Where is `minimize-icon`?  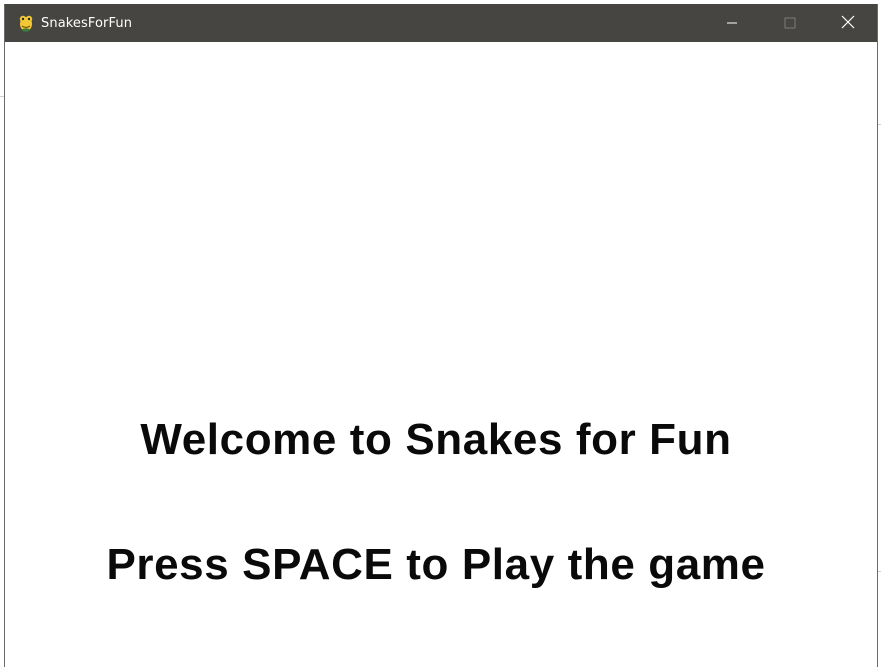 minimize-icon is located at coordinates (732, 23).